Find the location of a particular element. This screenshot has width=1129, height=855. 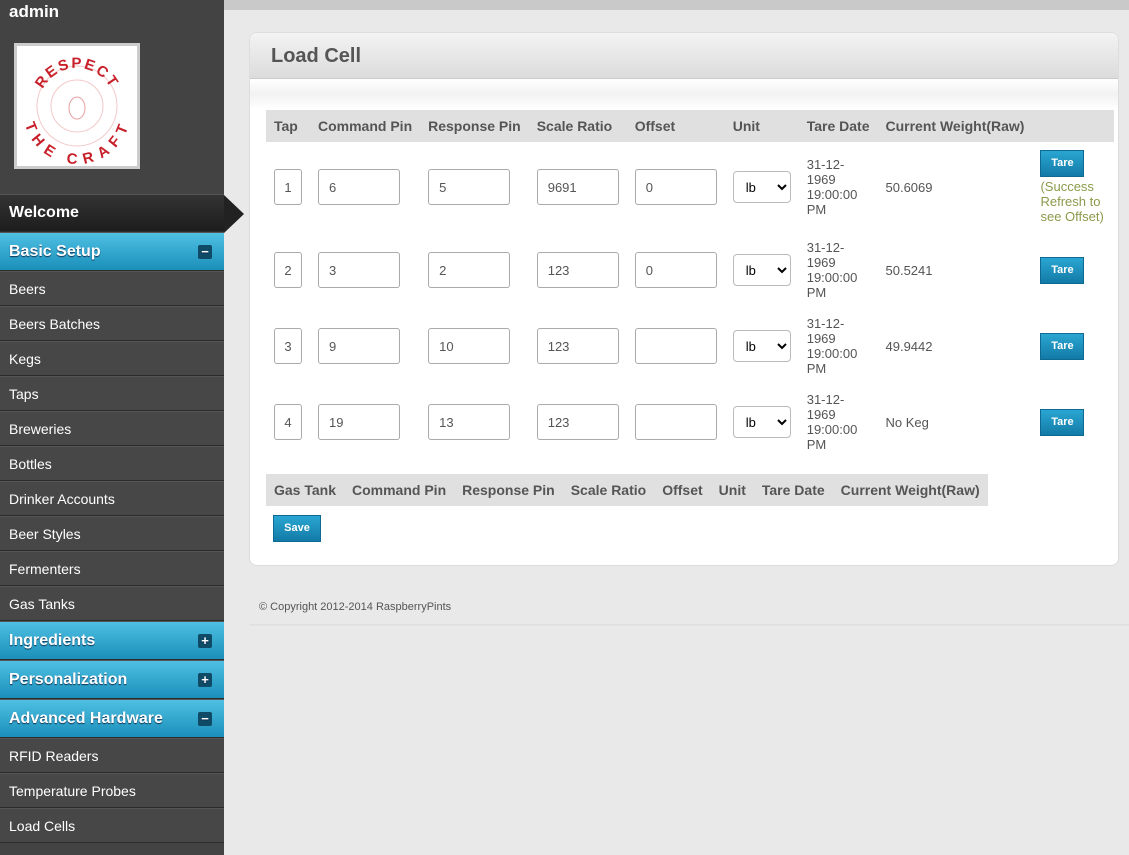

save-button: Save is located at coordinates (297, 528).